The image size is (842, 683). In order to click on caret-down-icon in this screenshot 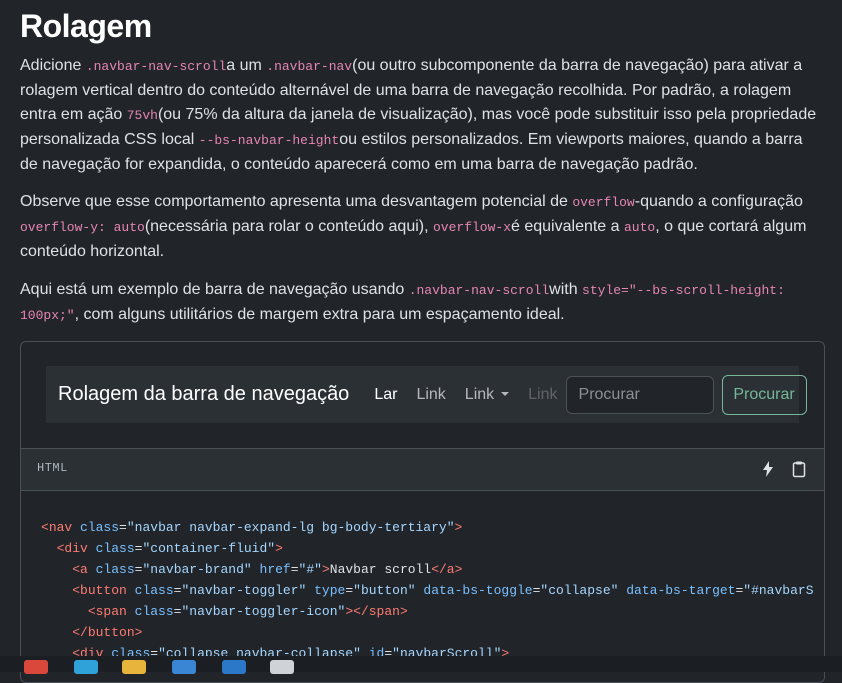, I will do `click(505, 394)`.